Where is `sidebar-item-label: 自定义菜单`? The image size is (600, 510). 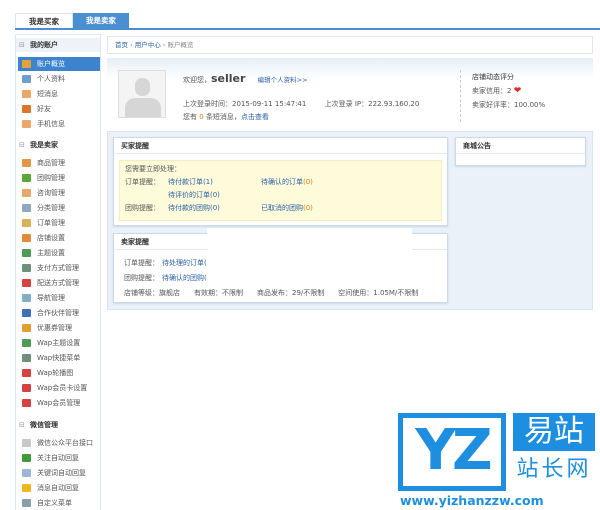 sidebar-item-label: 自定义菜单 is located at coordinates (54, 503).